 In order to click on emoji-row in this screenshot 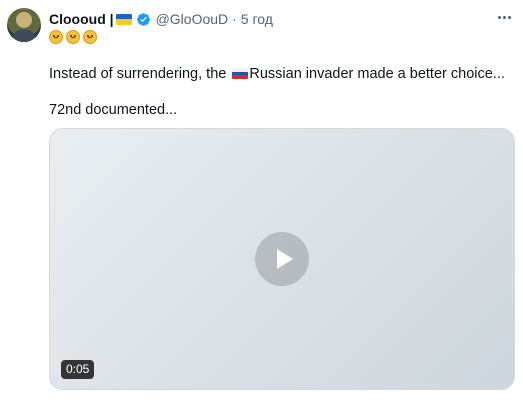, I will do `click(73, 37)`.